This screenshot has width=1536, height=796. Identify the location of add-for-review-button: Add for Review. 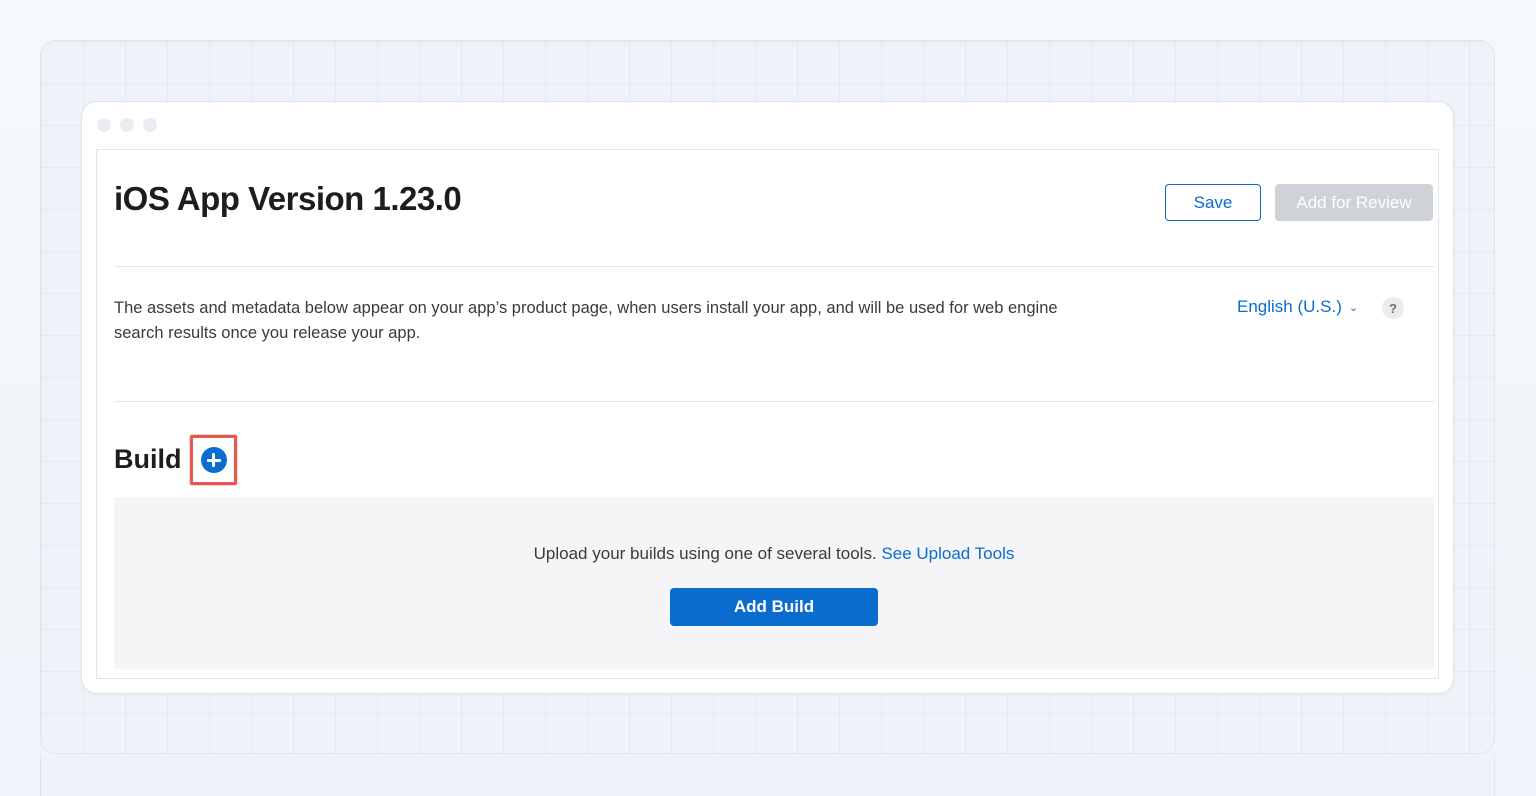
(1354, 202).